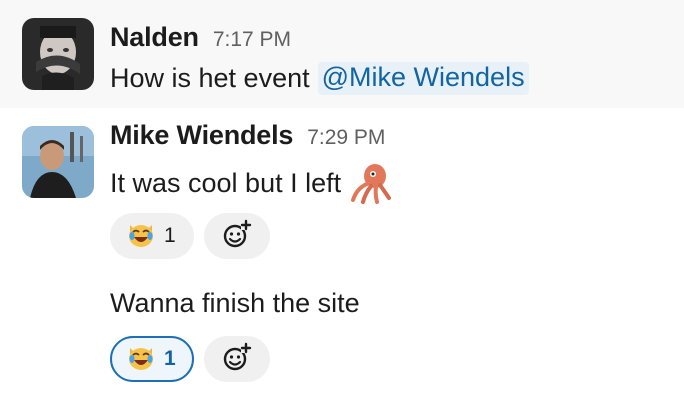 The width and height of the screenshot is (684, 406). I want to click on author-name: Nalden, so click(154, 37).